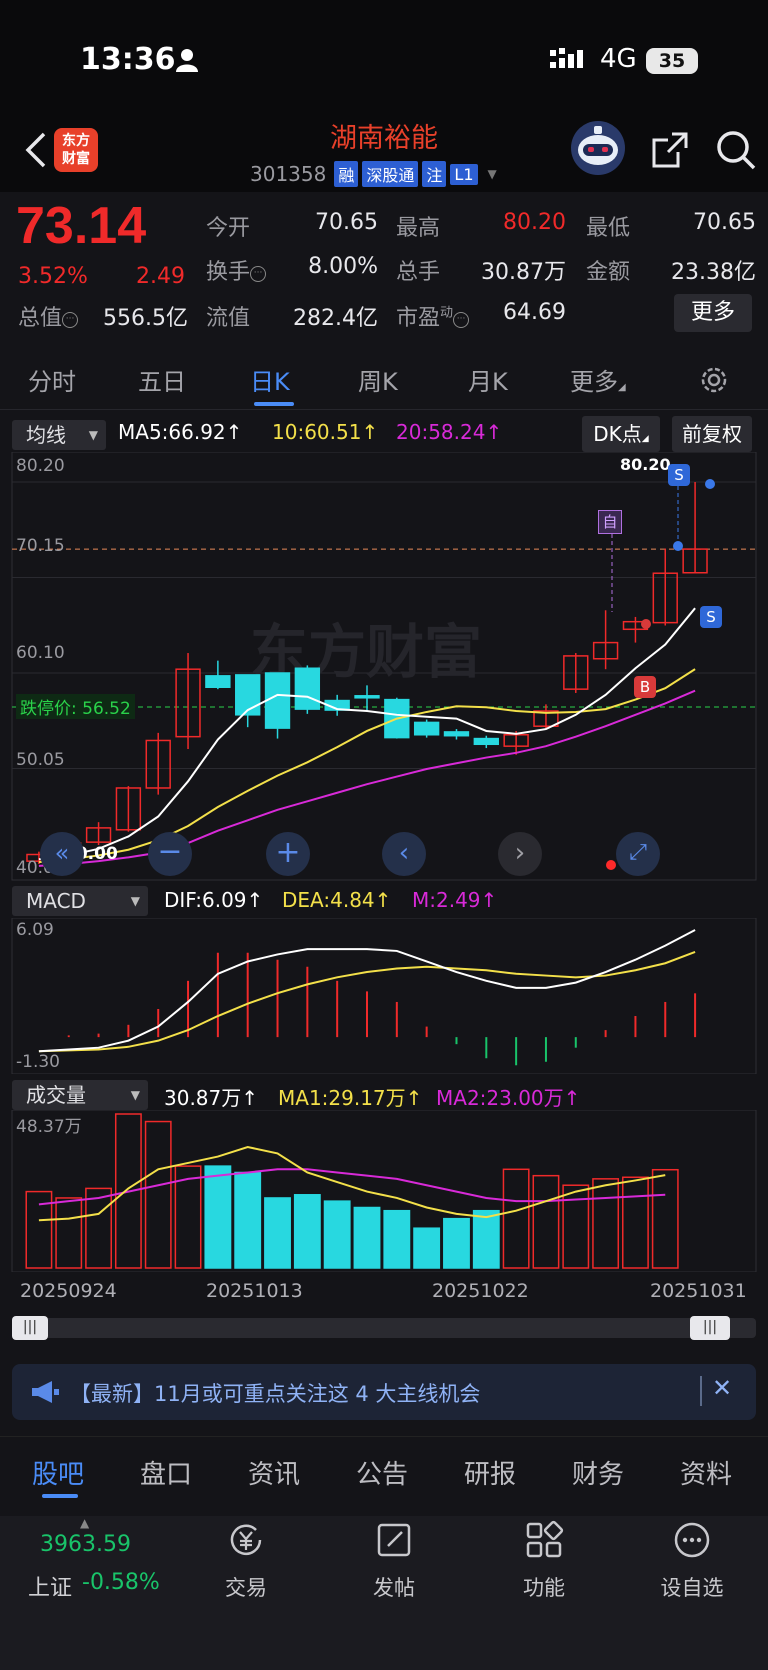 The height and width of the screenshot is (1670, 768). Describe the element at coordinates (121, 1582) in the screenshot. I see `index-change: -0.58%` at that location.